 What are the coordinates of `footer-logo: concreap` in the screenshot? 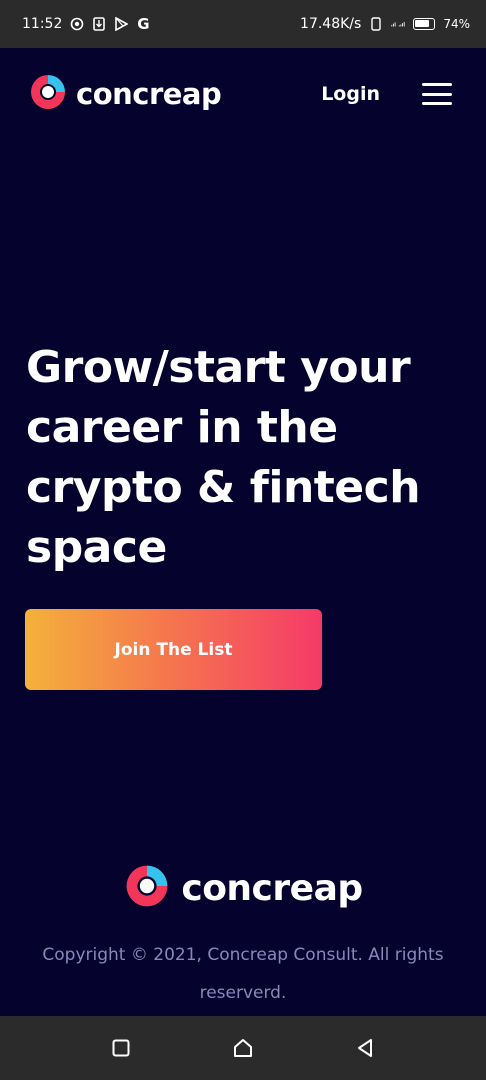 It's located at (243, 888).